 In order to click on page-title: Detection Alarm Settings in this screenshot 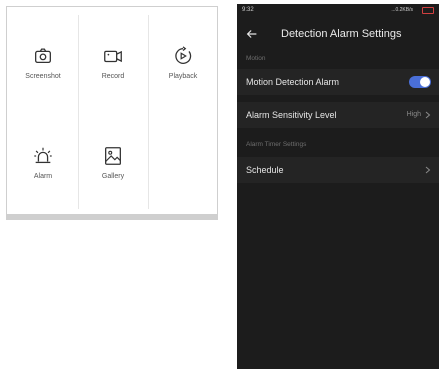, I will do `click(341, 34)`.